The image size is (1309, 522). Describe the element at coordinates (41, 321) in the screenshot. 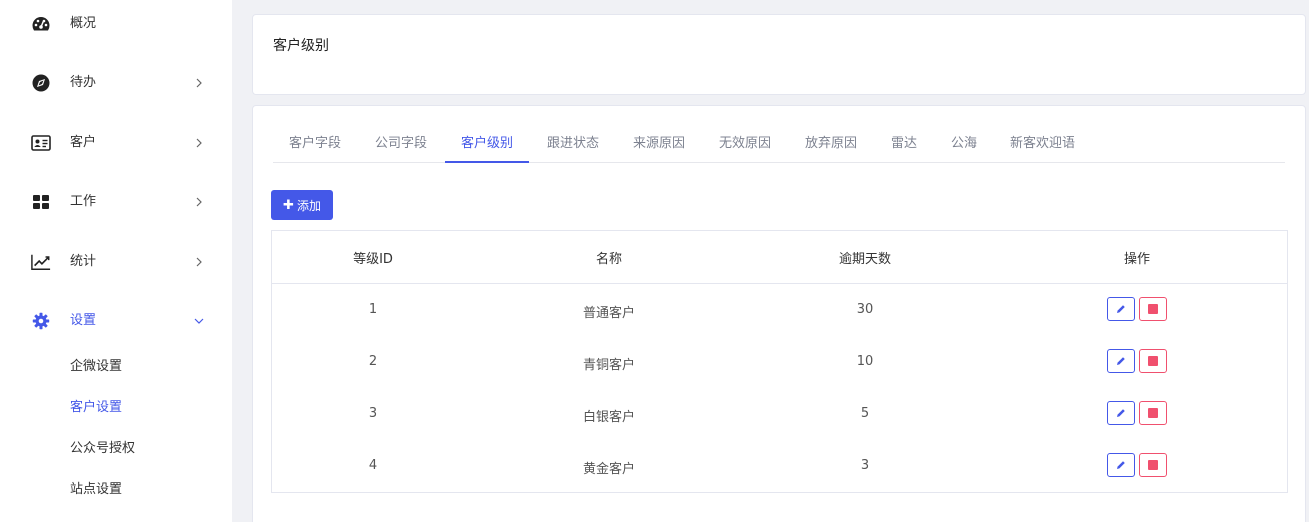

I see `gear-icon` at that location.